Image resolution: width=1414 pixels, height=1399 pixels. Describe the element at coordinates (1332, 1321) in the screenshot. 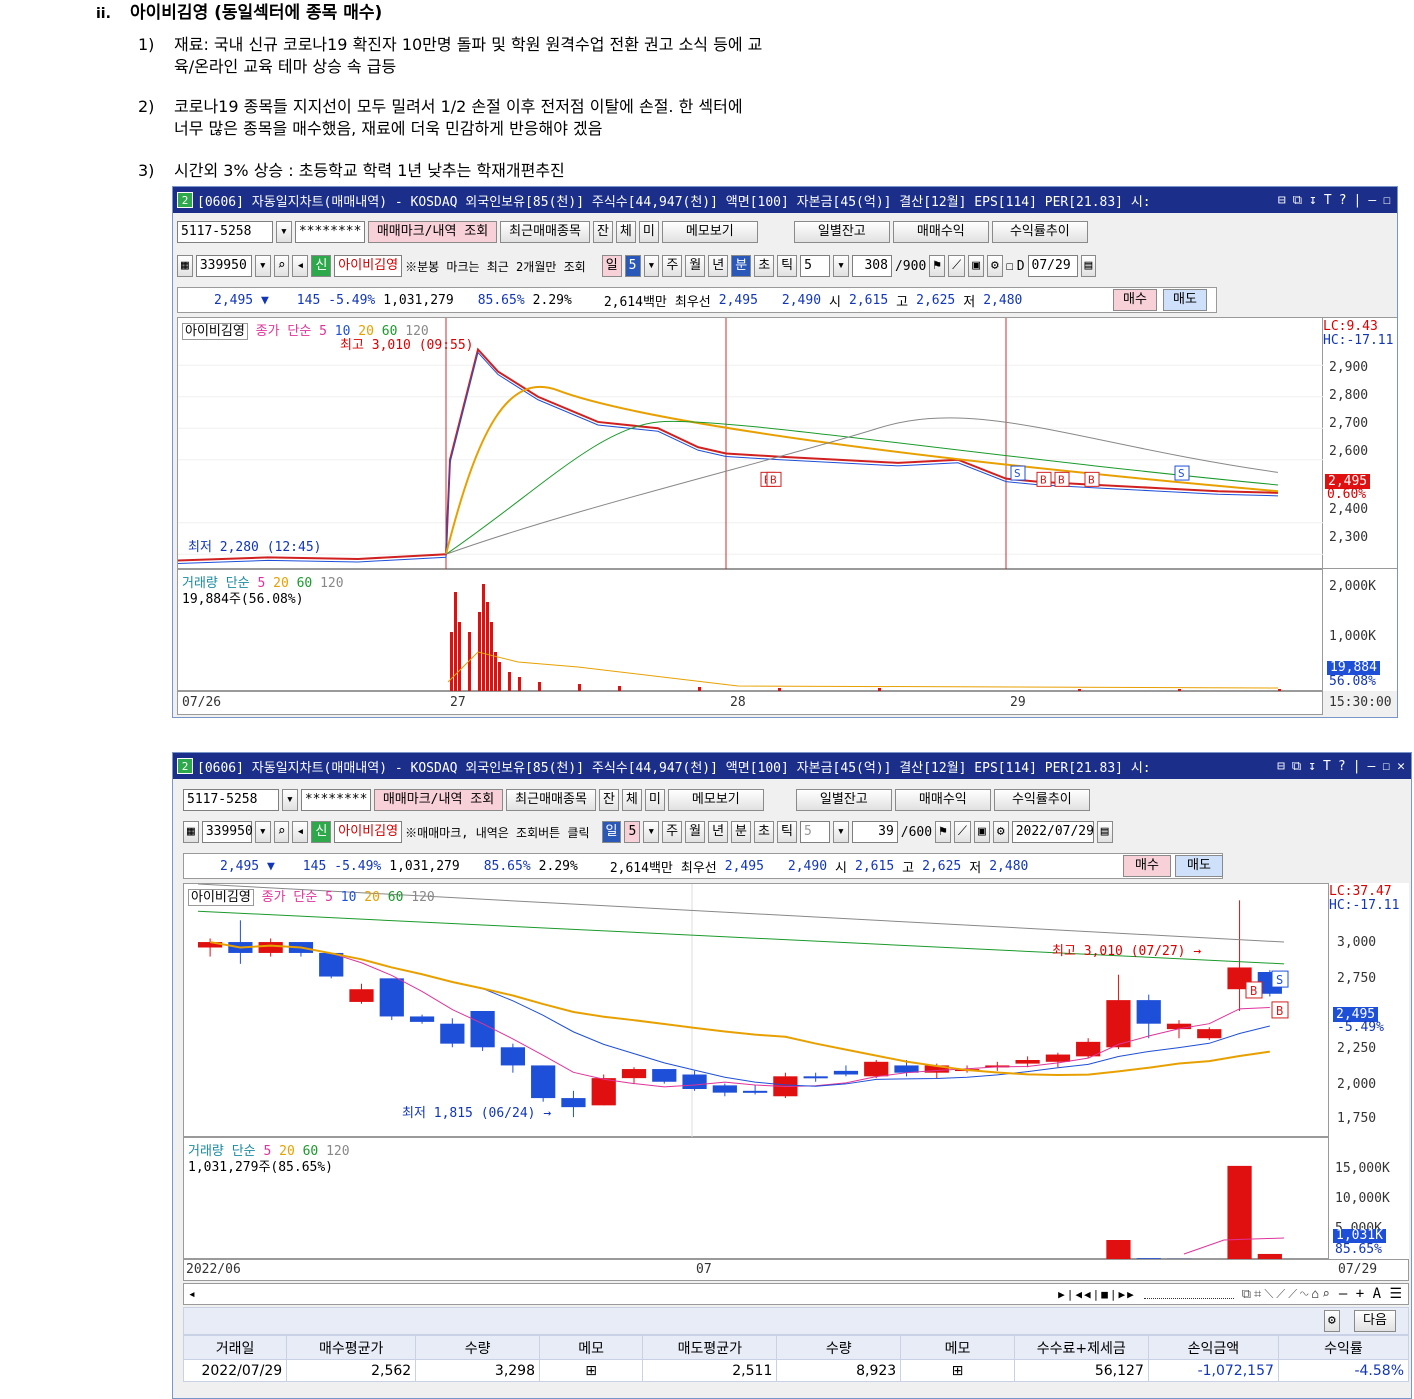

I see `table-settings-icon: ⚙` at that location.